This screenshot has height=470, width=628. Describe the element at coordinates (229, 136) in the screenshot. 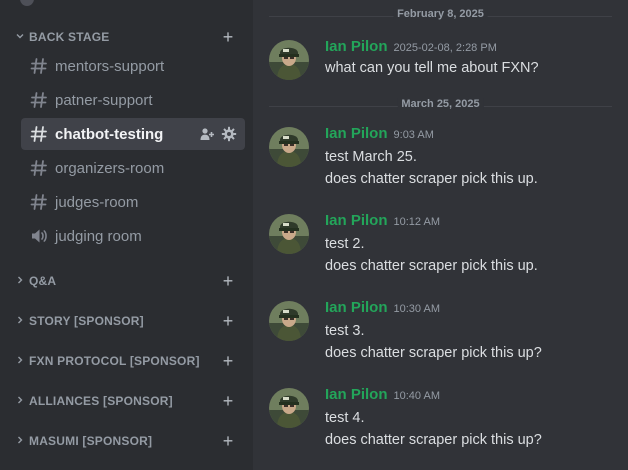

I see `gear-icon` at that location.